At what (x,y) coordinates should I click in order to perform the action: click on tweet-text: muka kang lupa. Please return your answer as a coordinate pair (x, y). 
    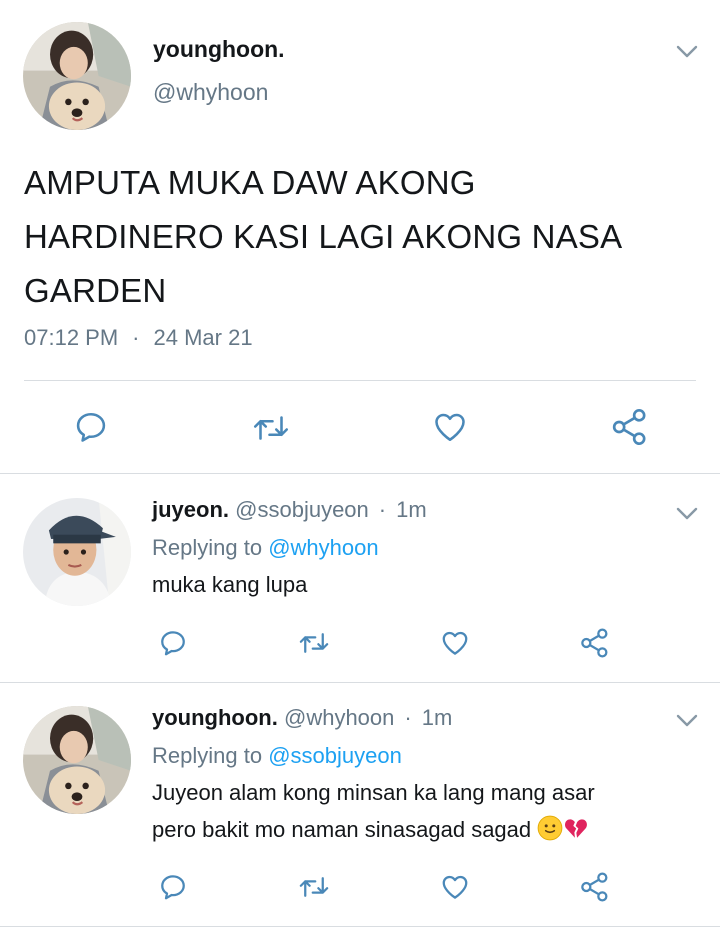
    Looking at the image, I should click on (230, 584).